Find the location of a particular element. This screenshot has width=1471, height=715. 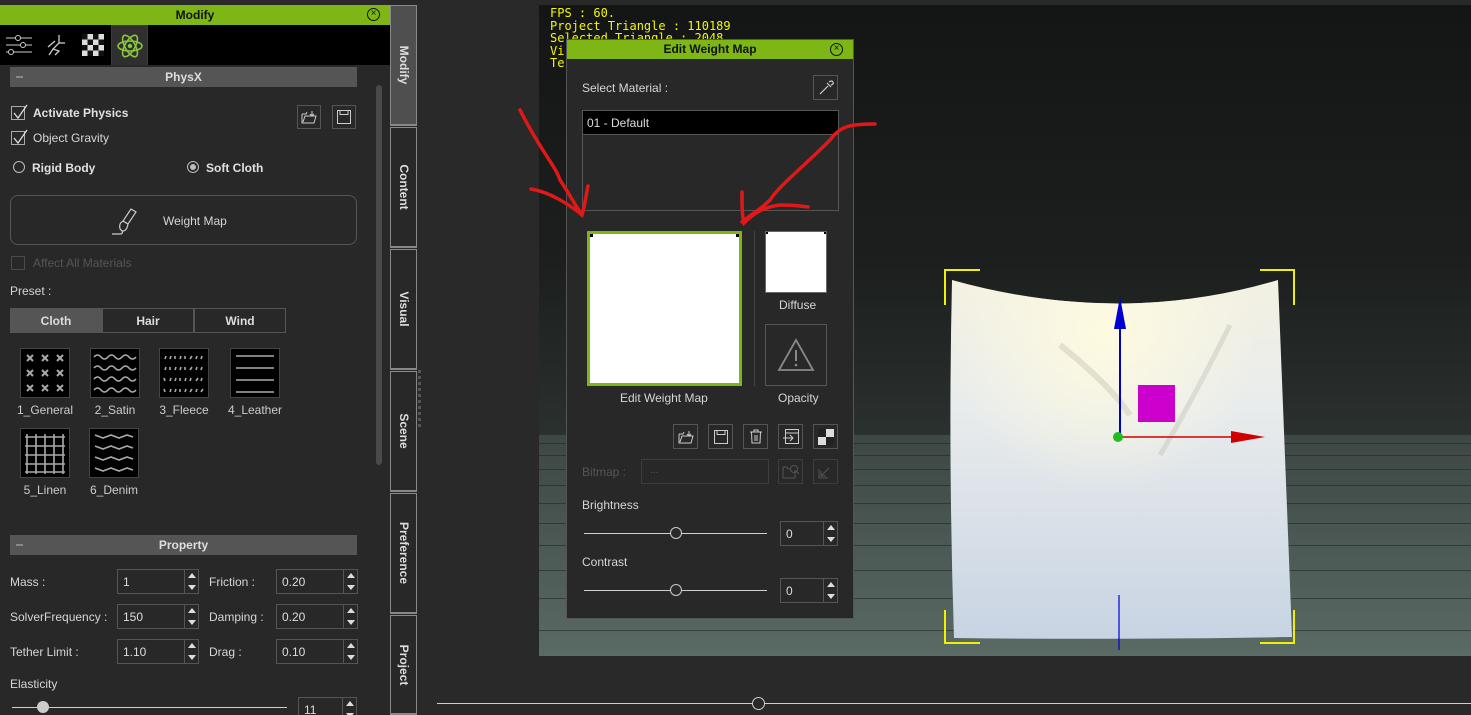

tab-cloth: Cloth is located at coordinates (56, 320).